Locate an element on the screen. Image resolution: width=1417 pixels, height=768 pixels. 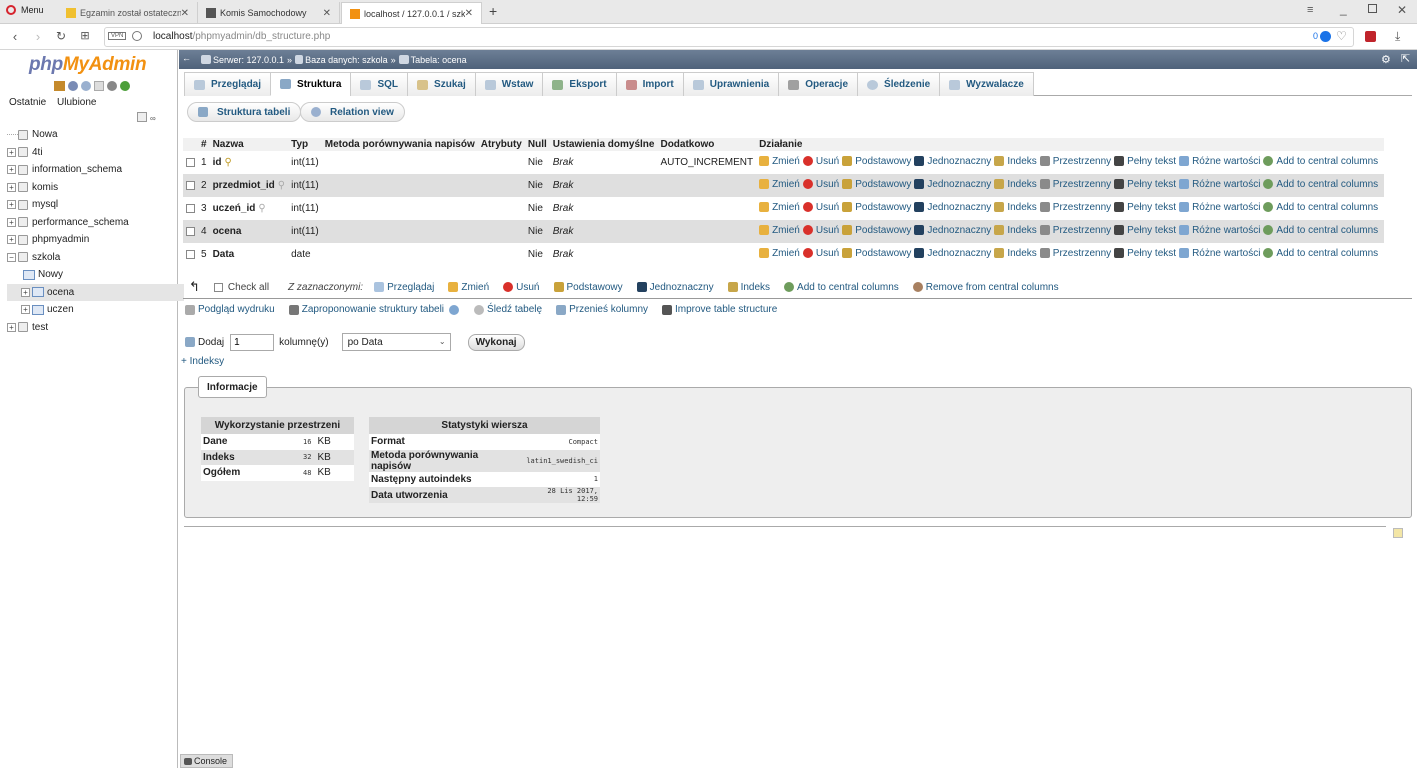
breadcrumb-database: Baza danych: szkola is located at coordinates (346, 60).